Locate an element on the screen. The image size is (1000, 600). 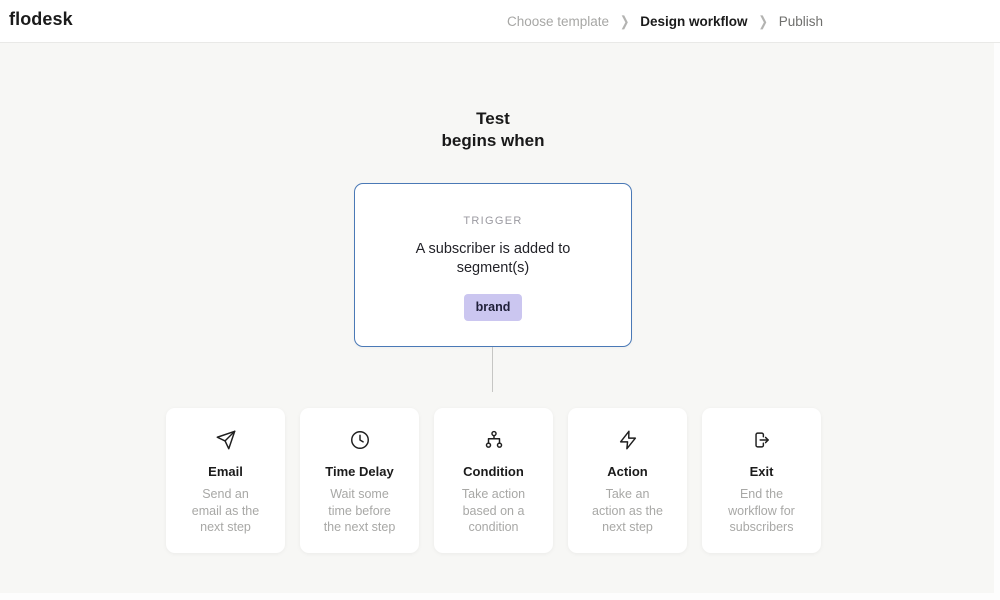
step-description: Take an action as the next step is located at coordinates (628, 511).